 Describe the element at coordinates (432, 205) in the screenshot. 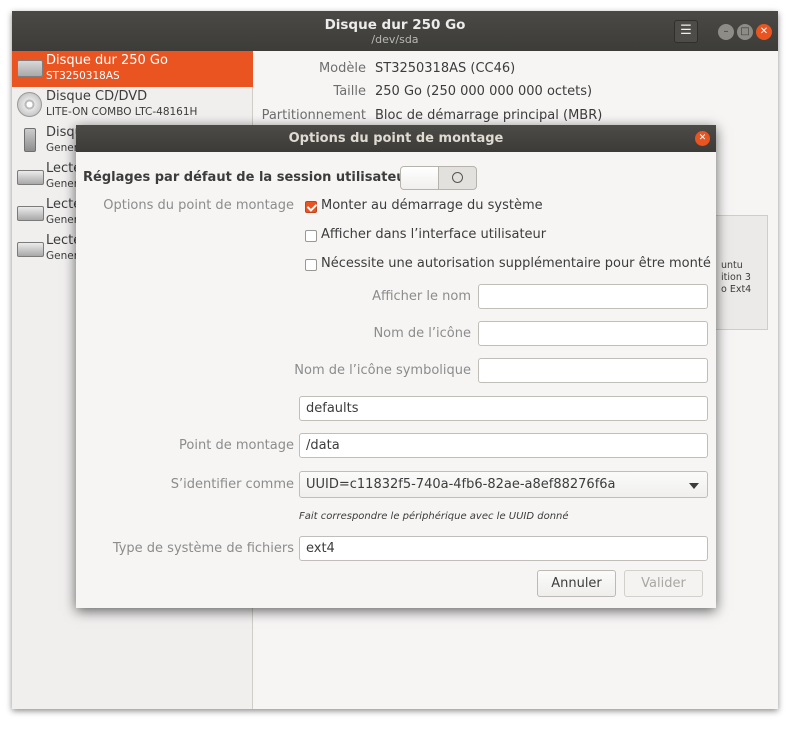

I see `mount-at-startup-label: Monter au démarrage du système` at that location.